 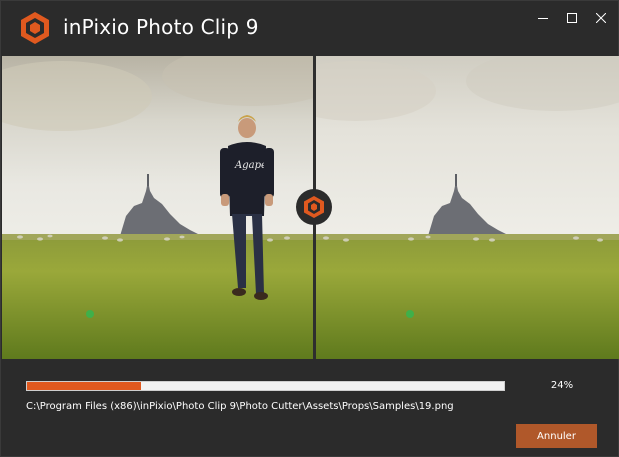 I want to click on minimize-button, so click(x=543, y=18).